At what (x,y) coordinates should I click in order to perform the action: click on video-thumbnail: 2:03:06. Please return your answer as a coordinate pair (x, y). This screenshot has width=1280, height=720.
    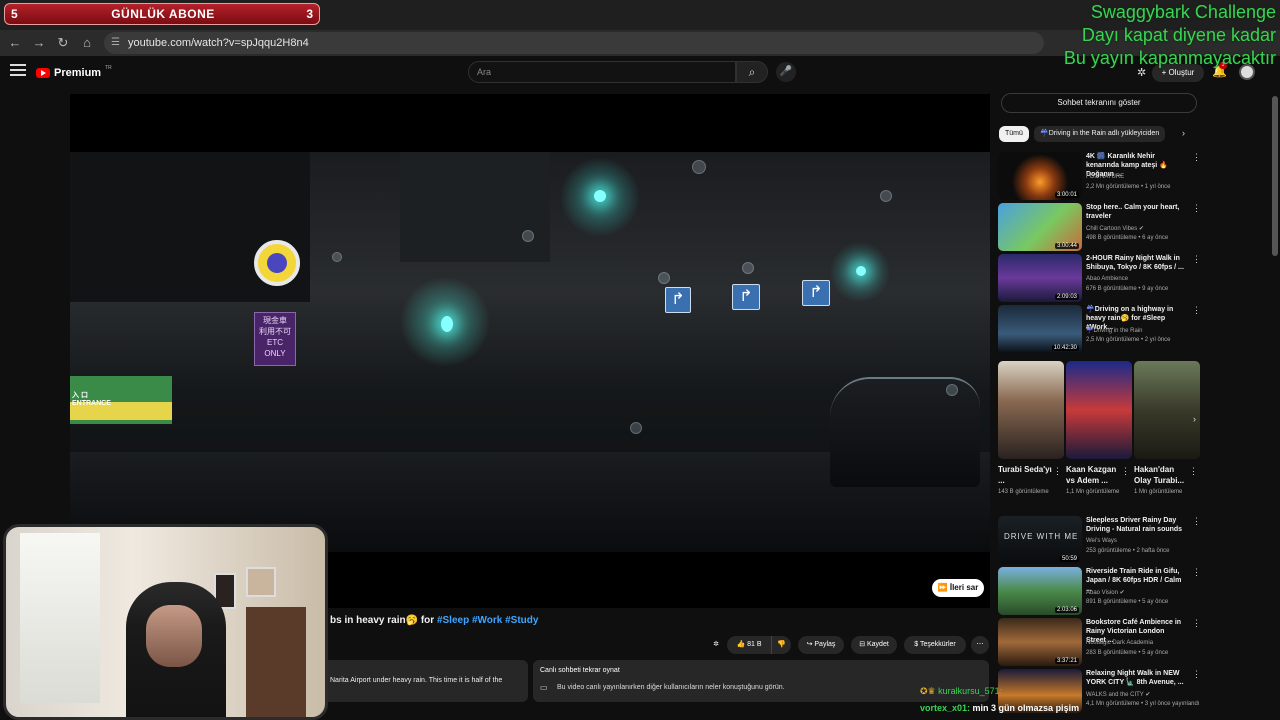
    Looking at the image, I should click on (1040, 591).